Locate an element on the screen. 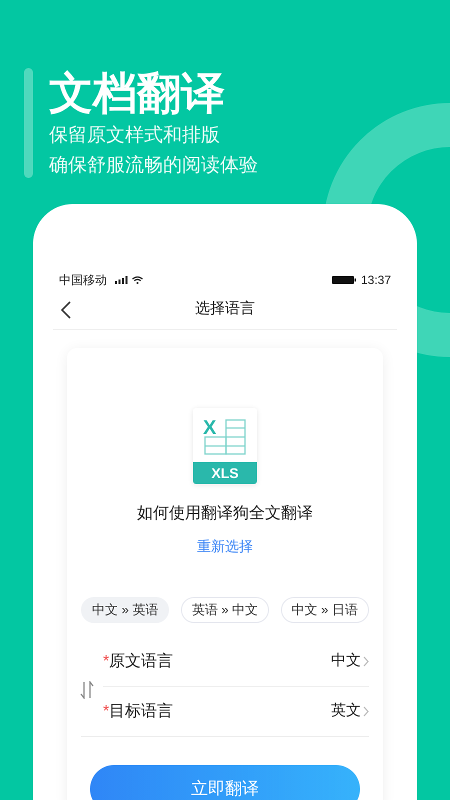 The image size is (450, 800). field-value: 中文 is located at coordinates (346, 661).